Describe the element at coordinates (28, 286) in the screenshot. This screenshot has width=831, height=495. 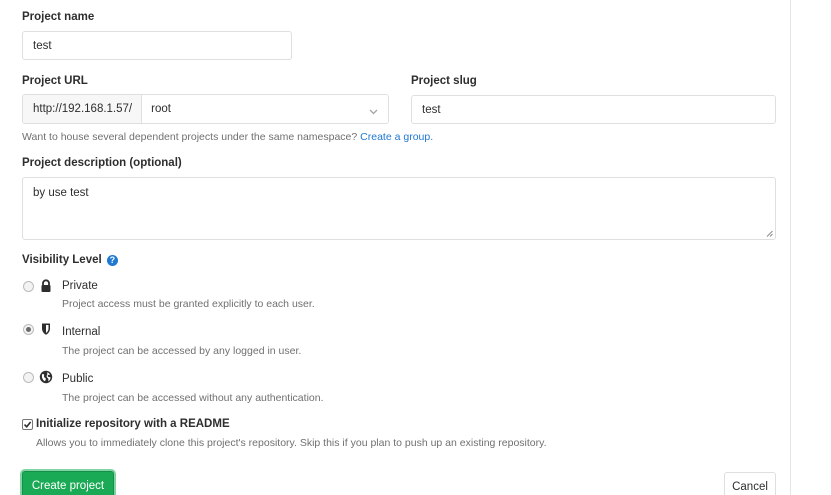
I see `radio-private` at that location.